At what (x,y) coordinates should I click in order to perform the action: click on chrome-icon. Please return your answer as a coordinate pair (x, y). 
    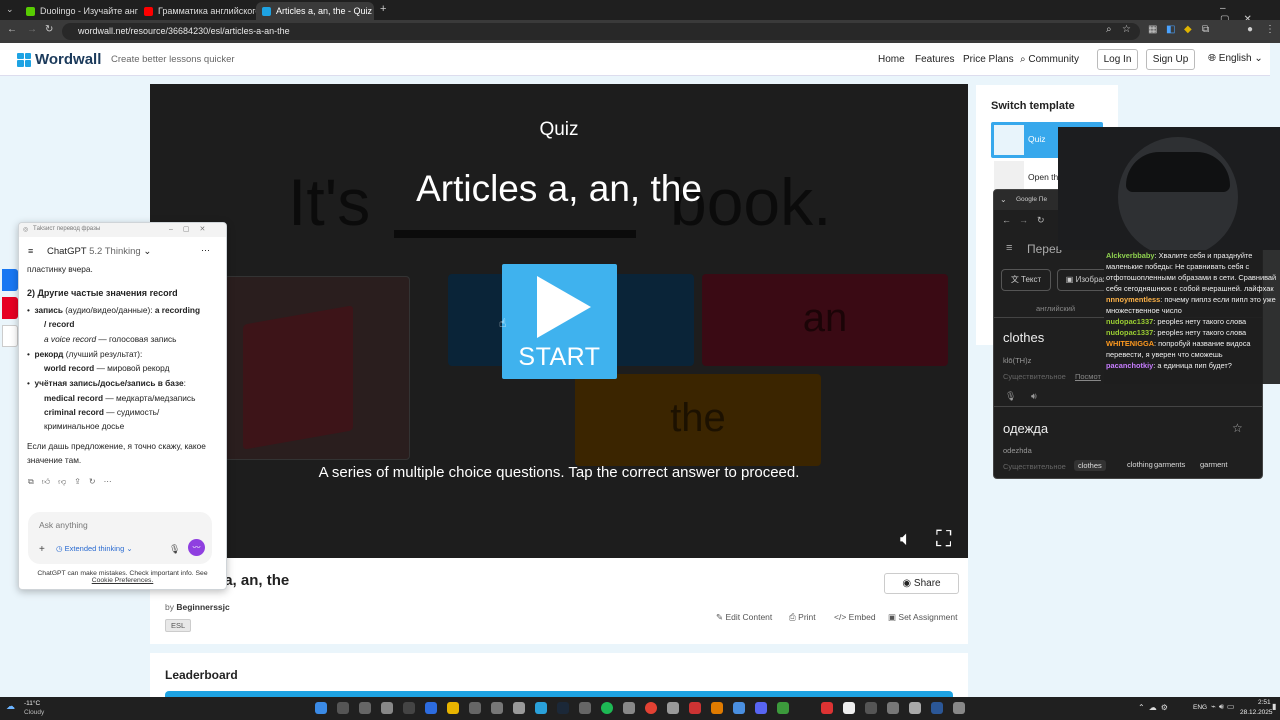
    Looking at the image, I should click on (651, 708).